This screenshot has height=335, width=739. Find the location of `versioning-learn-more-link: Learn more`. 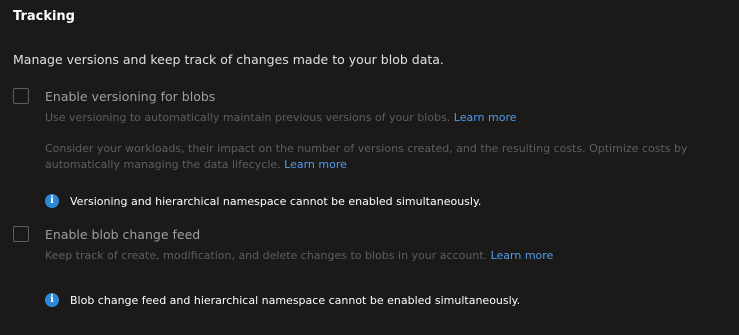

versioning-learn-more-link: Learn more is located at coordinates (485, 117).